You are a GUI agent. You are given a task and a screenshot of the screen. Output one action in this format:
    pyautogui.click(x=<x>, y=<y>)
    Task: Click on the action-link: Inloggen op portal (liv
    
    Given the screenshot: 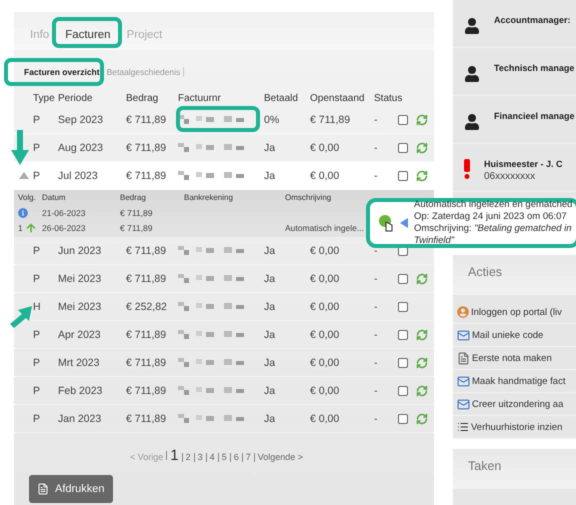 What is the action you would take?
    pyautogui.click(x=514, y=312)
    